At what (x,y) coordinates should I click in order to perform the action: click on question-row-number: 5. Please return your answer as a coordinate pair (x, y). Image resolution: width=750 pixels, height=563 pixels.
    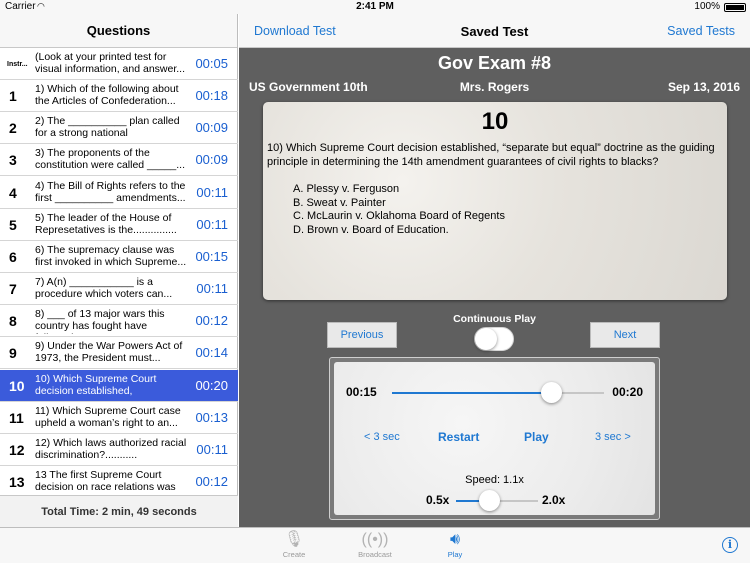
    Looking at the image, I should click on (13, 224).